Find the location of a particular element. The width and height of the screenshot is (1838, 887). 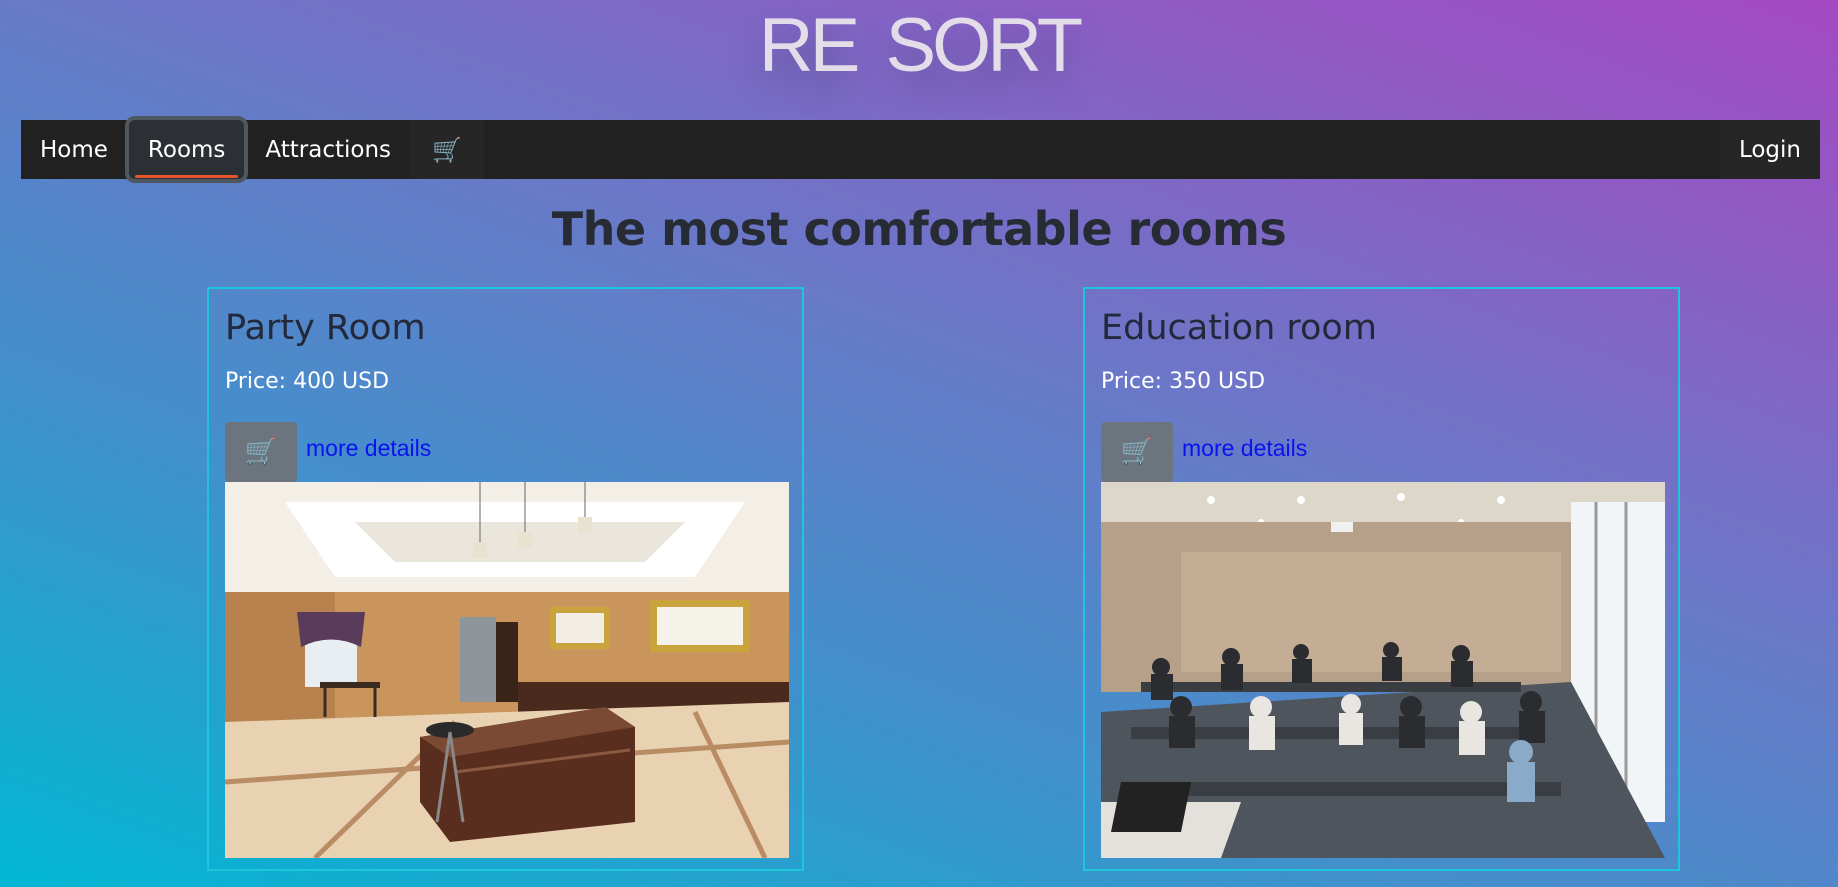

room-title: Party Room is located at coordinates (325, 328).